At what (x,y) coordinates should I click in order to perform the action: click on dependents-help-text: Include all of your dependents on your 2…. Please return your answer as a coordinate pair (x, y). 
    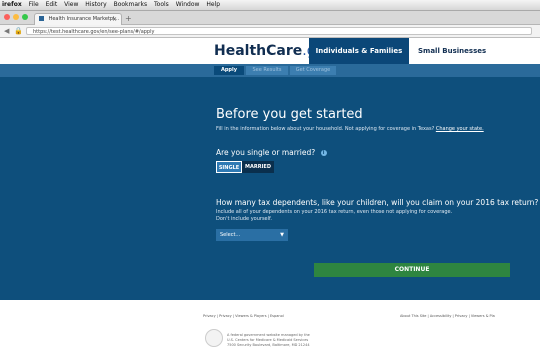
    Looking at the image, I should click on (334, 216).